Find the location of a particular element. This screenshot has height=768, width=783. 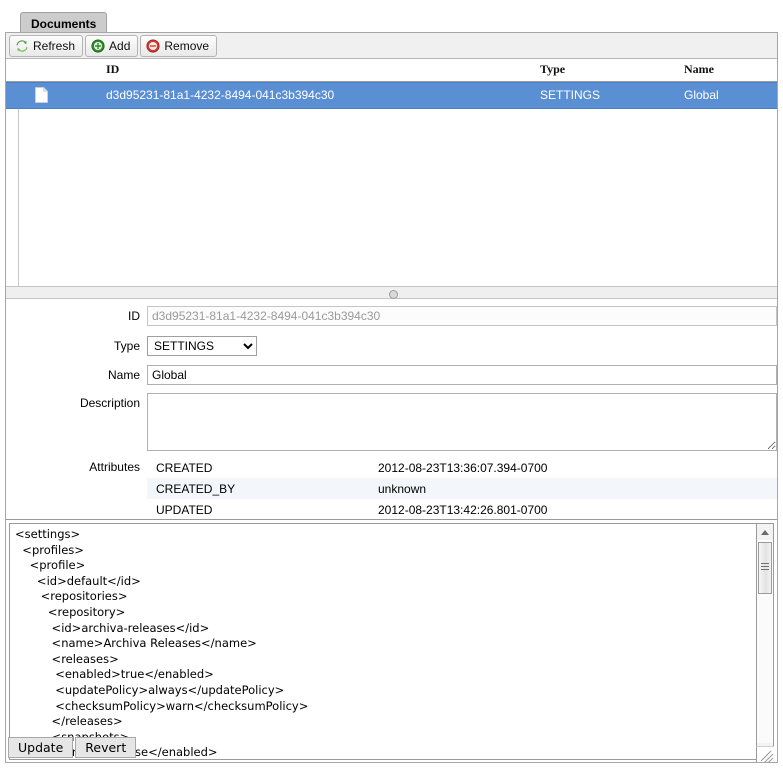

xml-vertical-scrollbar is located at coordinates (765, 641).